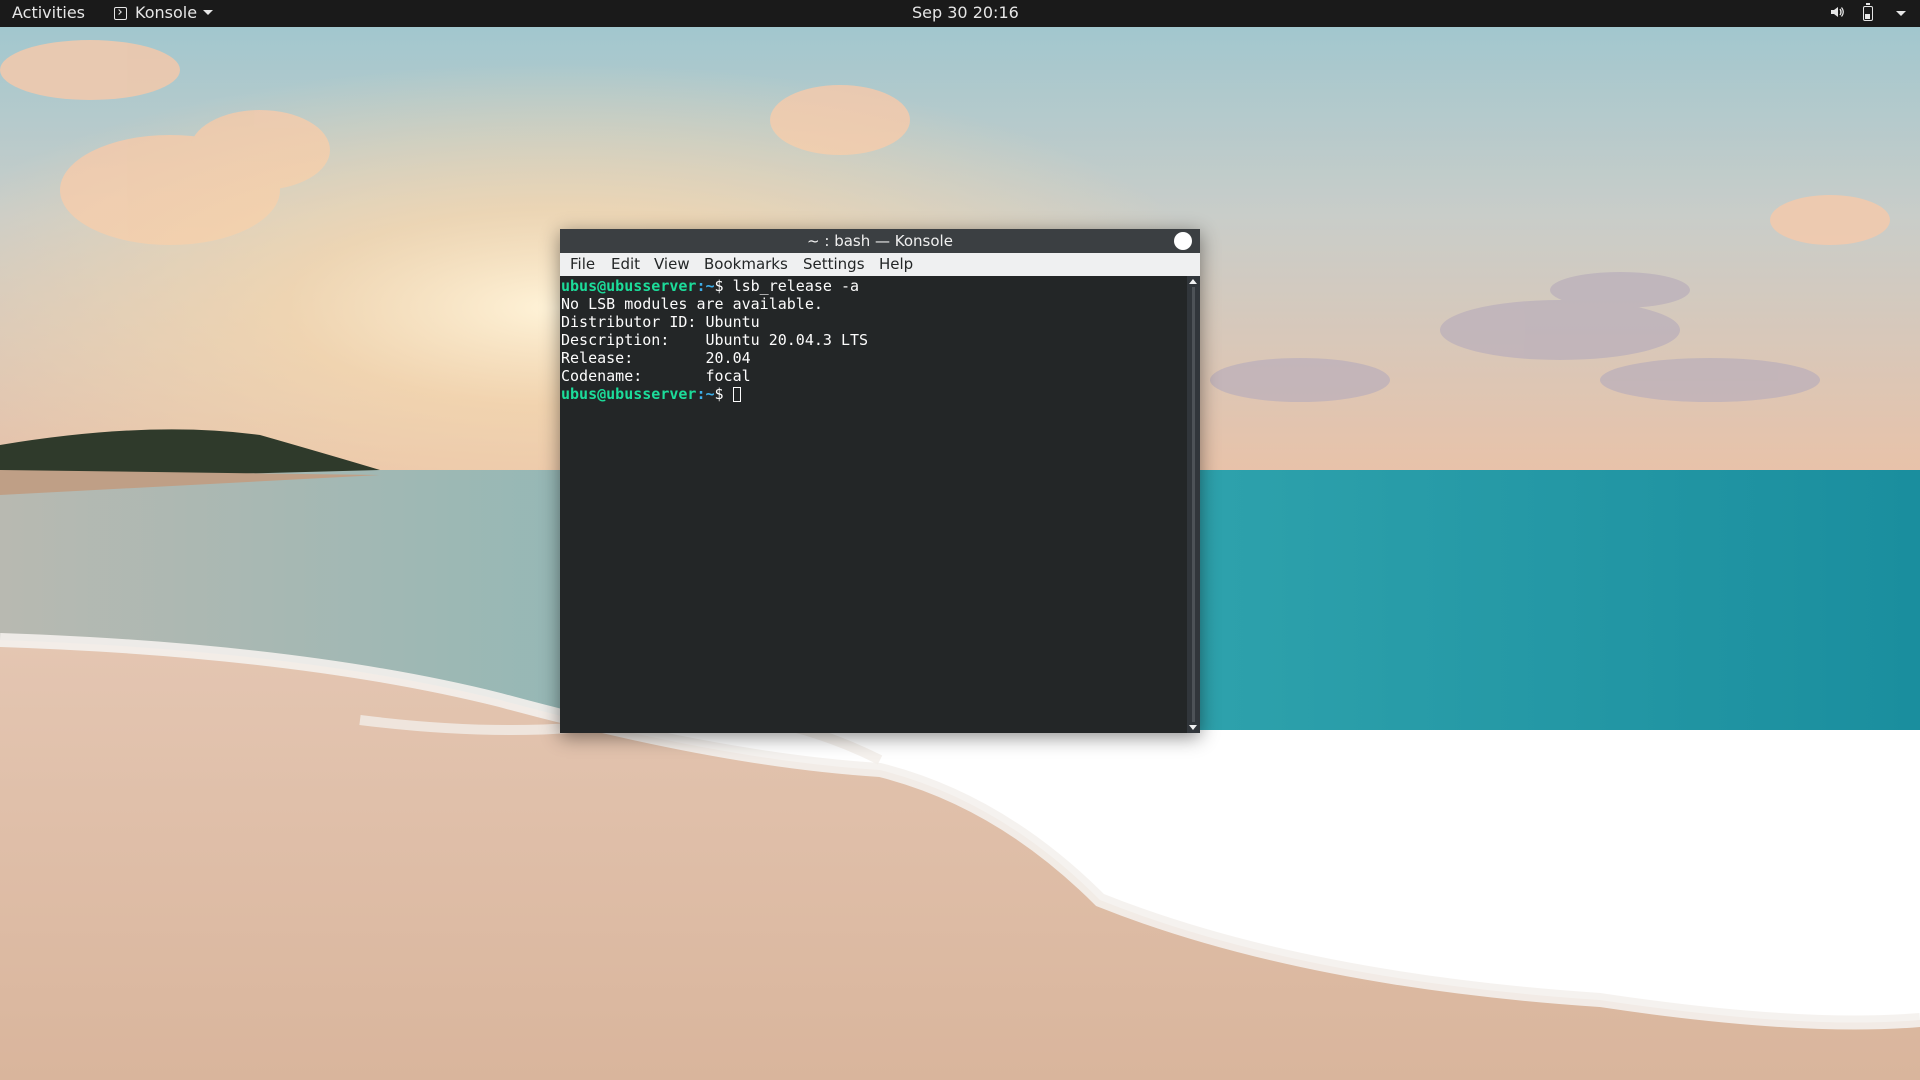 The height and width of the screenshot is (1080, 1920). I want to click on menu-bar: File Edit View Bookmarks Settings Help, so click(880, 264).